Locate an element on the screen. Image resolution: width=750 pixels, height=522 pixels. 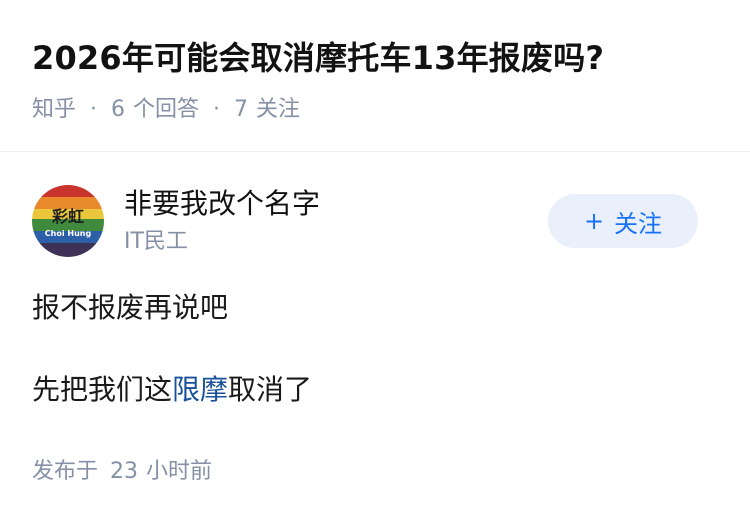
follow-button: + 关注 is located at coordinates (623, 221).